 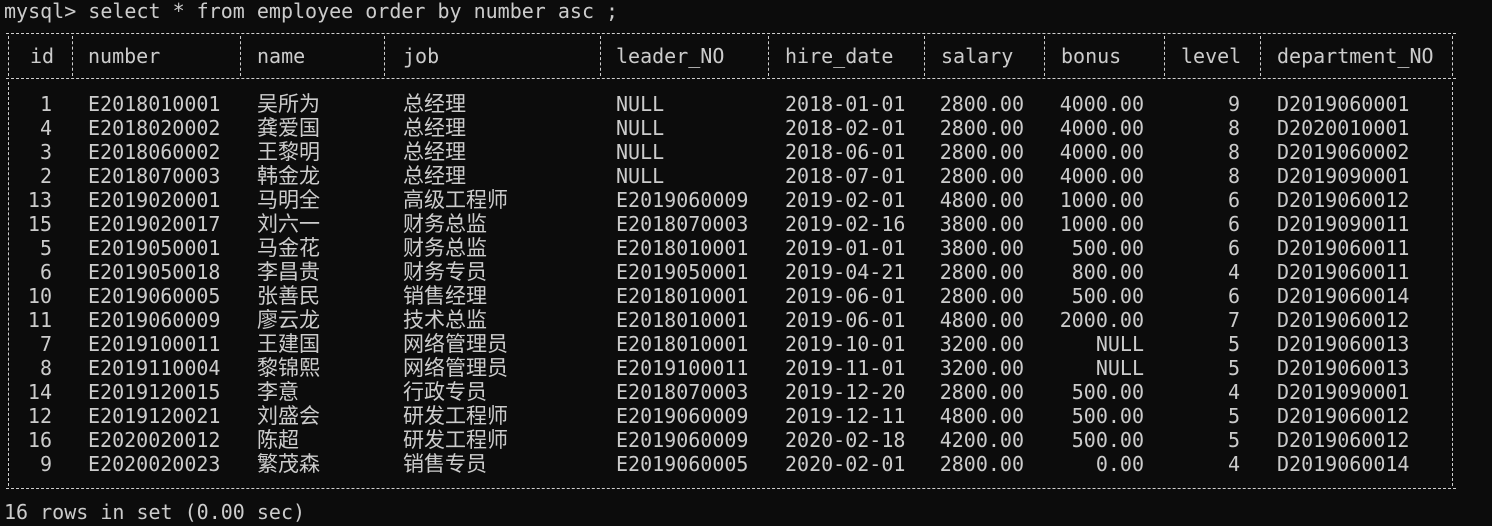 What do you see at coordinates (421, 56) in the screenshot?
I see `column-header-job: job` at bounding box center [421, 56].